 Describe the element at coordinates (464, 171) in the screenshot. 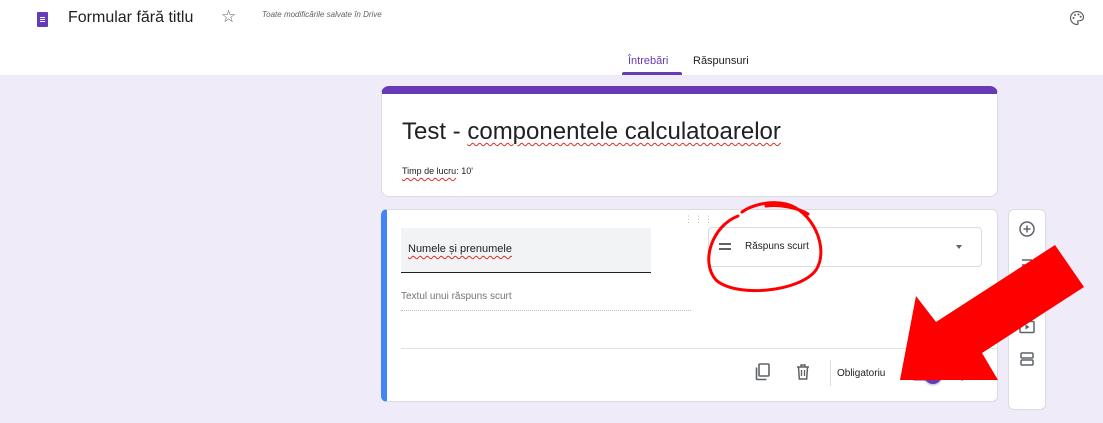

I see `form-description-rest: : 10'` at that location.